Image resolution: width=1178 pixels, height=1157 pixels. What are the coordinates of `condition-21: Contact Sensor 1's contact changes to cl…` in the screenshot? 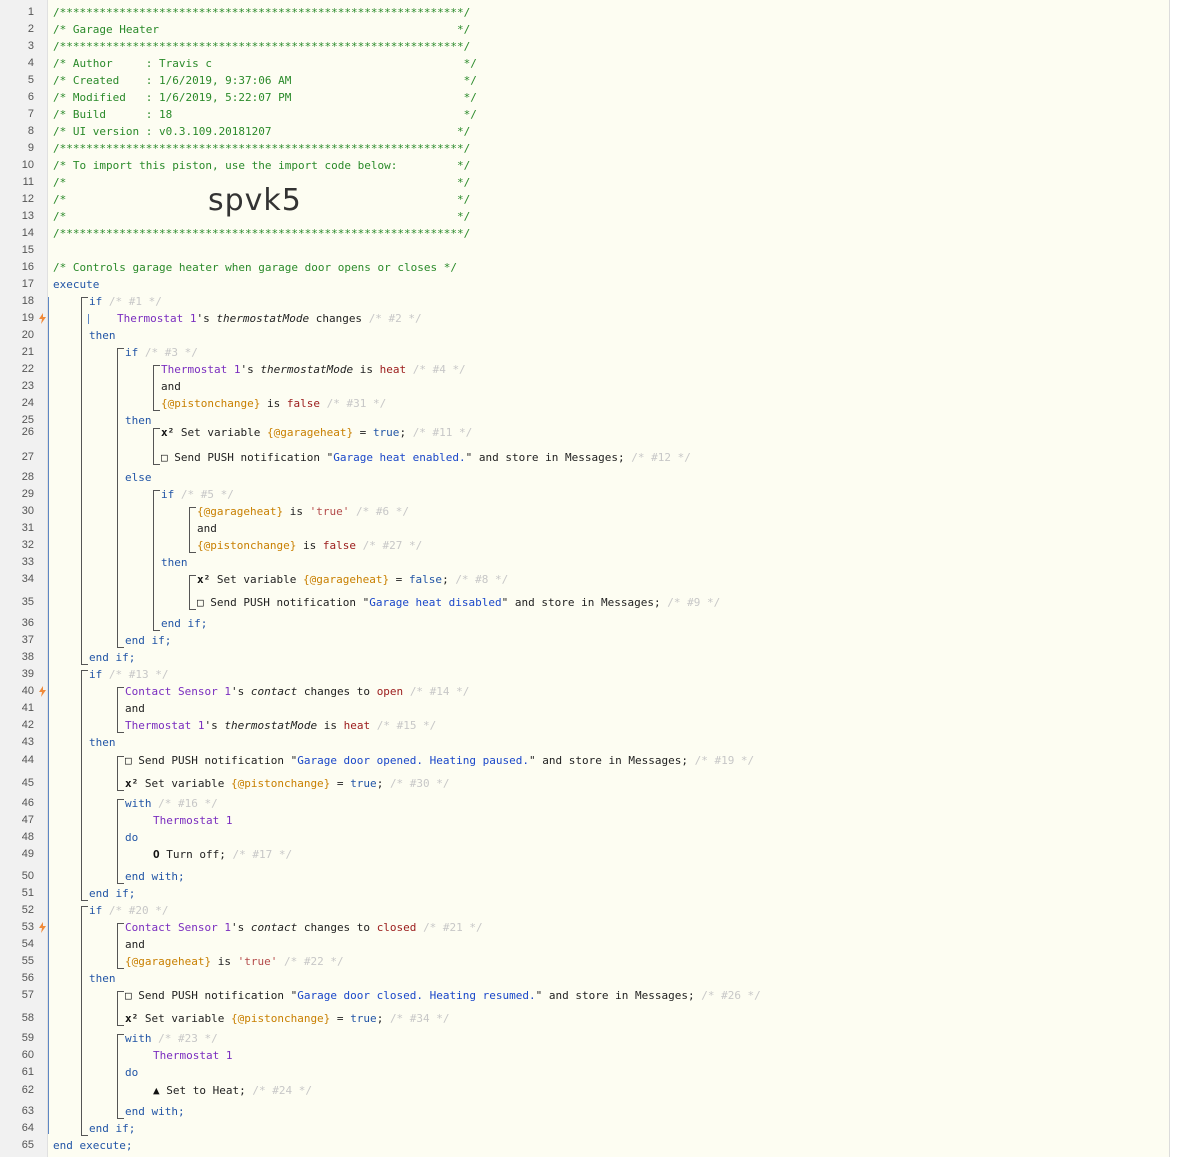 It's located at (304, 927).